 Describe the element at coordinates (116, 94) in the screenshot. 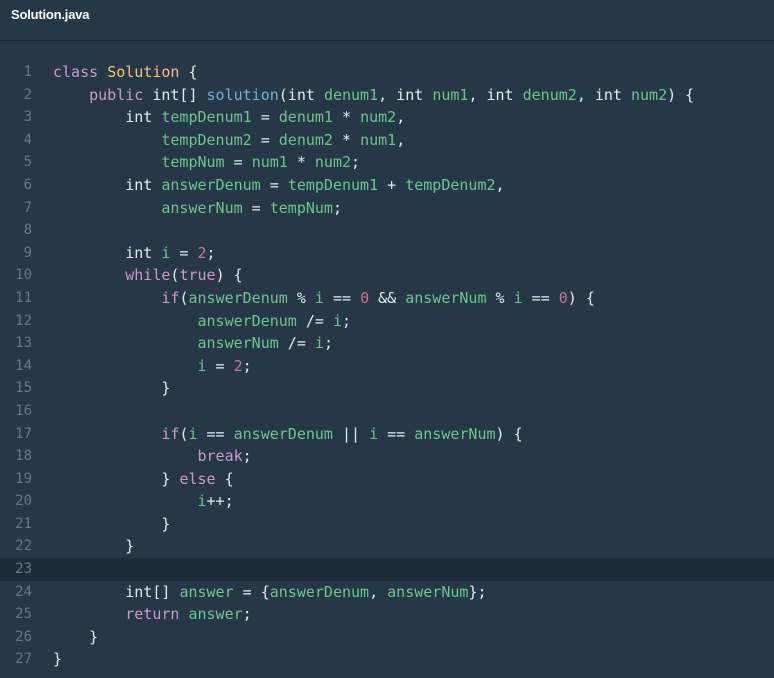

I see `code-token-keyword: public` at that location.